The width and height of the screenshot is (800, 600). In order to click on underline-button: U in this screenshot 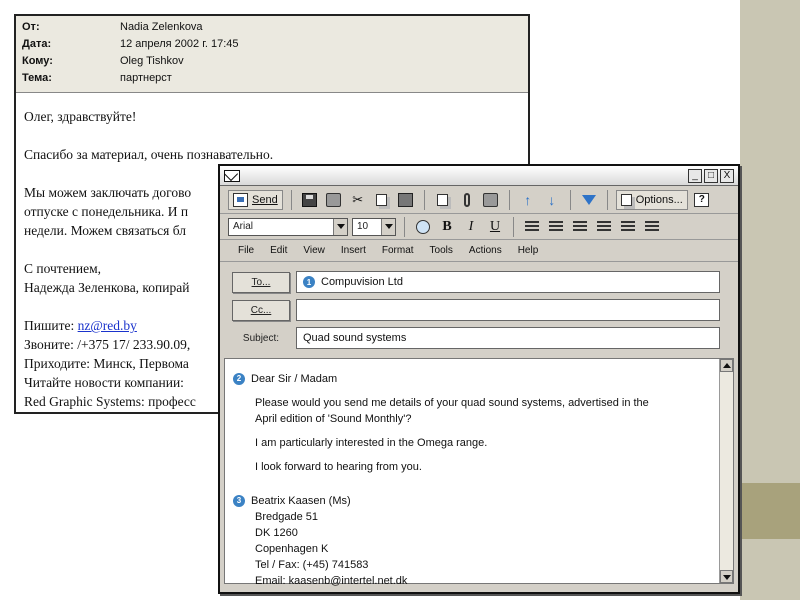, I will do `click(495, 227)`.